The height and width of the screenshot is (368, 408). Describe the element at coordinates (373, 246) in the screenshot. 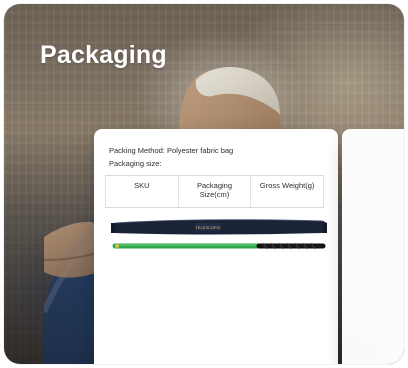

I see `next-card-preview` at that location.